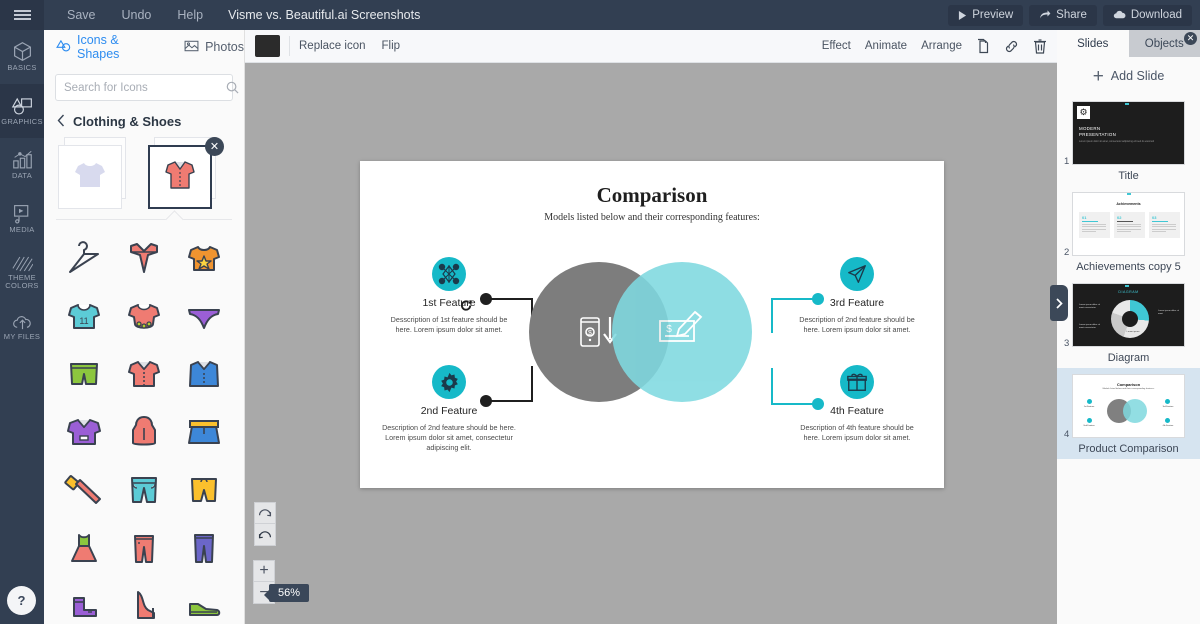  Describe the element at coordinates (22, 57) in the screenshot. I see `rail-item-basics: BASICS` at that location.